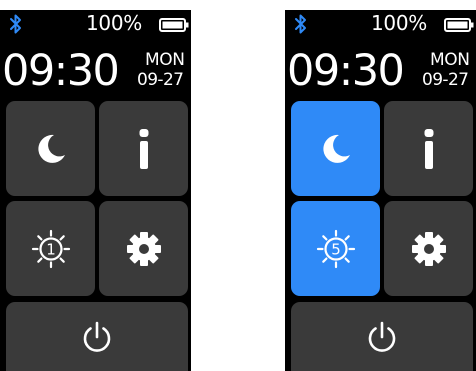 Image resolution: width=476 pixels, height=371 pixels. I want to click on brightness-icon: 5, so click(335, 248).